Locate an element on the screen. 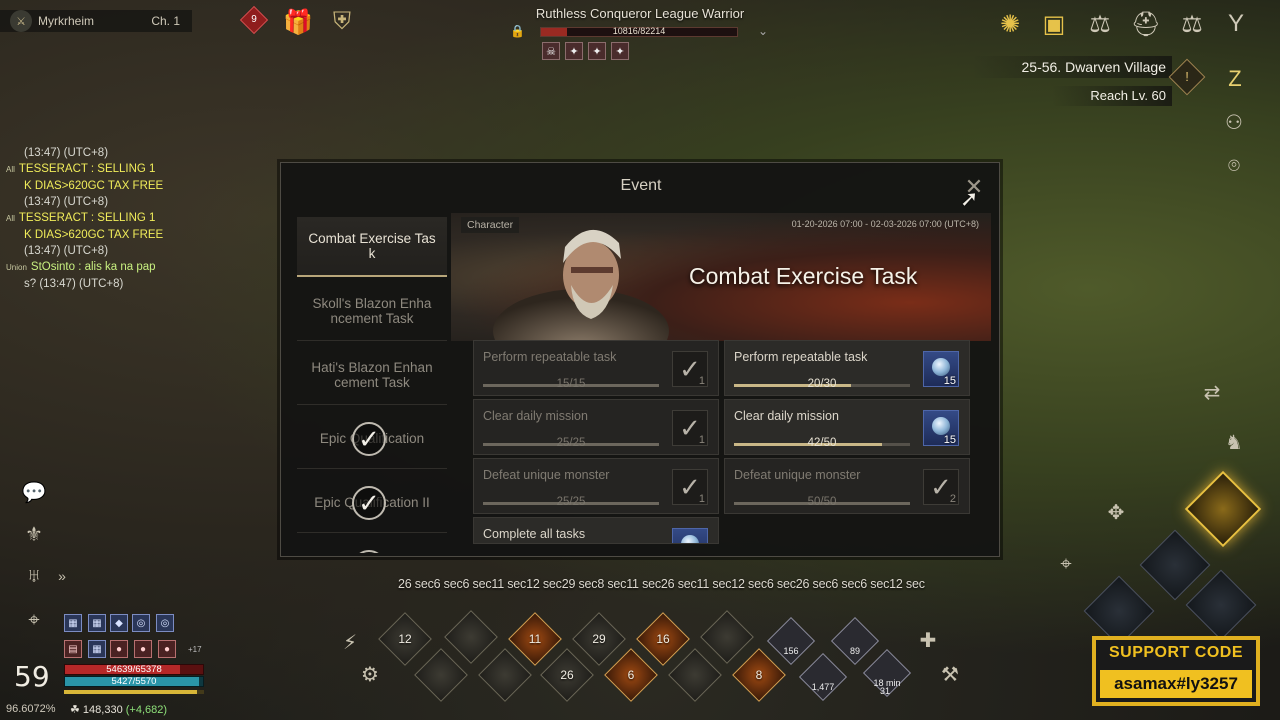 The width and height of the screenshot is (1280, 720). reward-quantity: 15 is located at coordinates (949, 381).